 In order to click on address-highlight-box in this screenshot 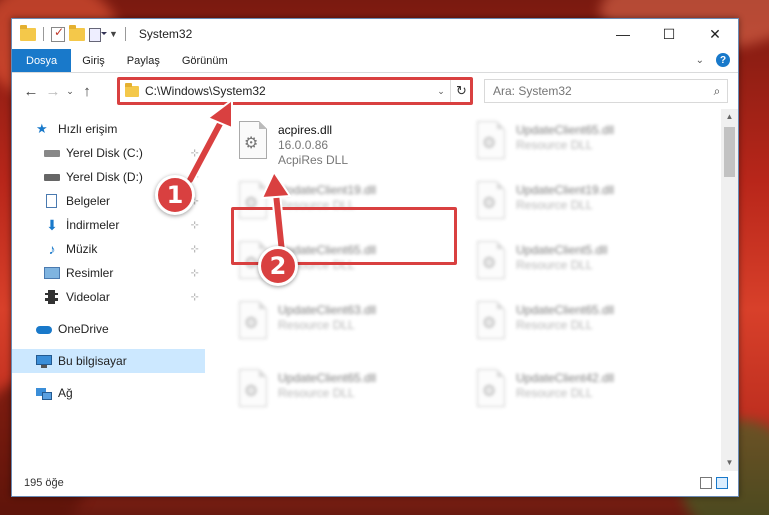, I will do `click(295, 91)`.